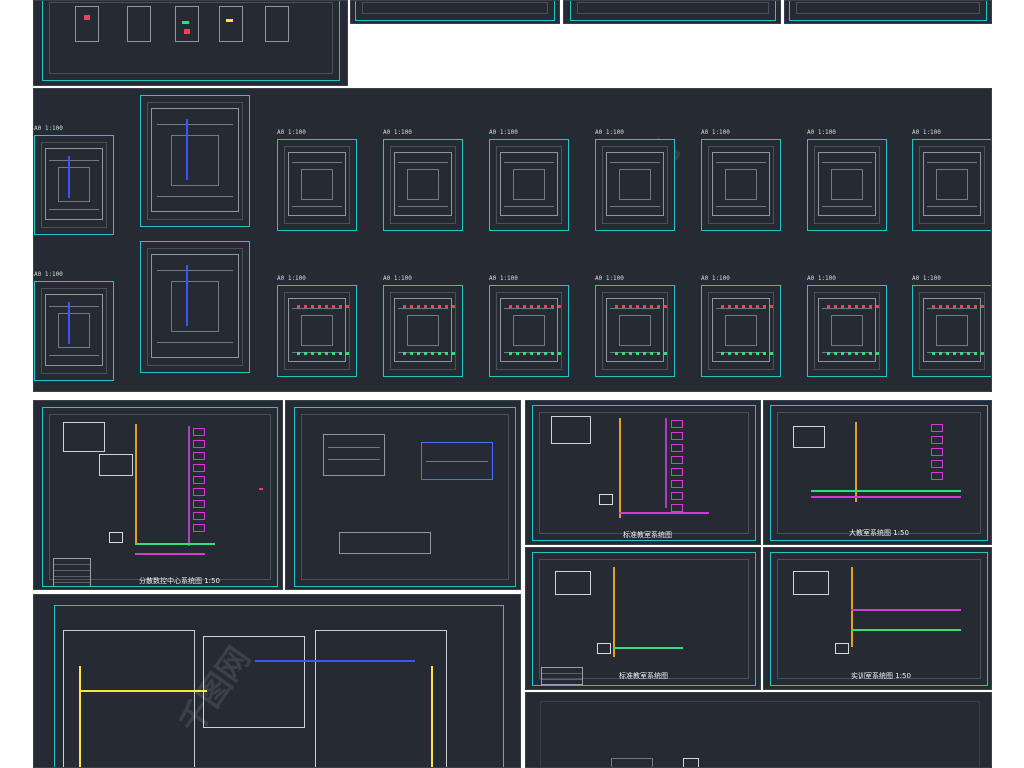 Image resolution: width=1024 pixels, height=768 pixels. I want to click on top-sheet-strip, so click(512, 44).